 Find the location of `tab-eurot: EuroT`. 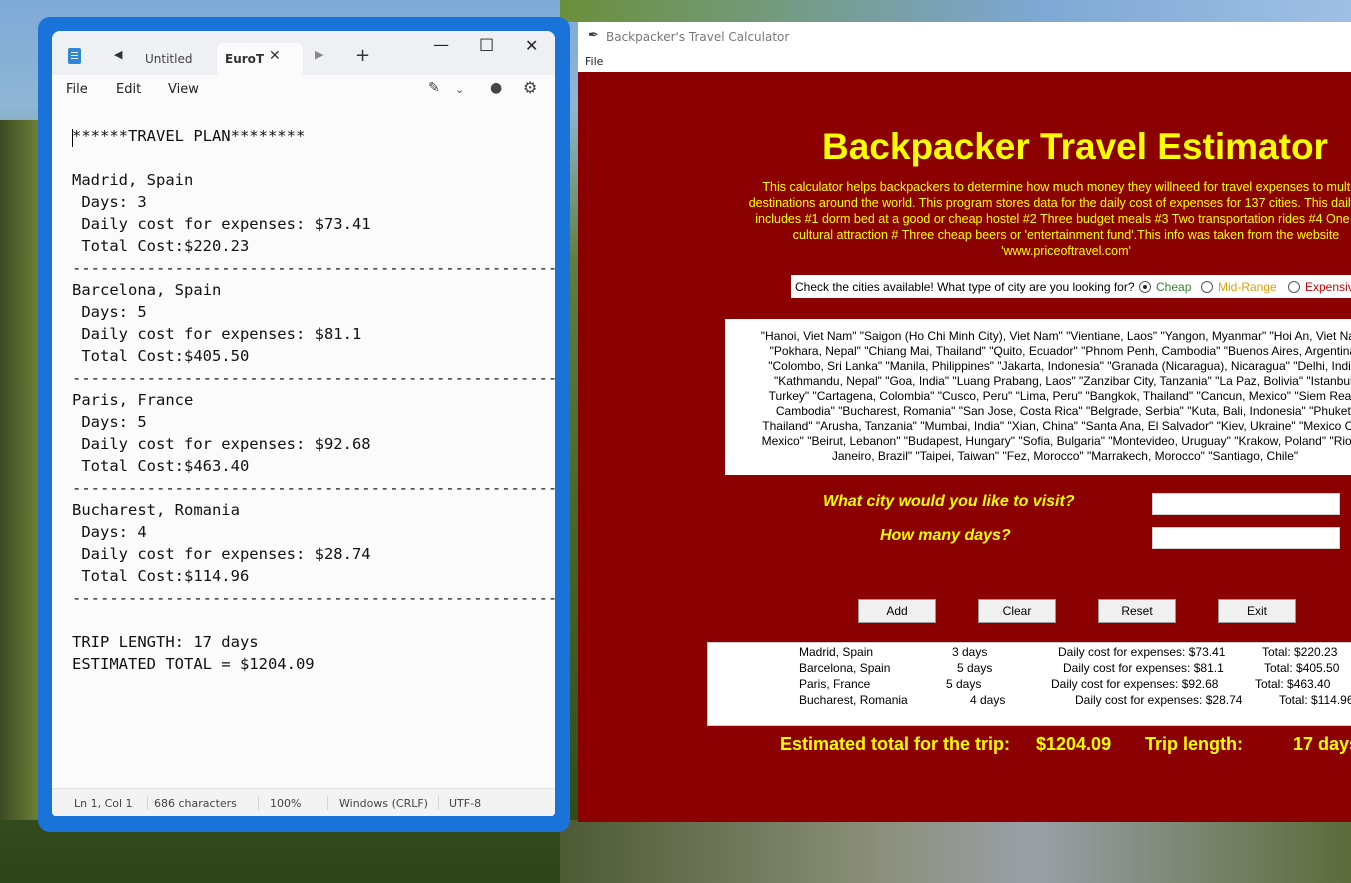

tab-eurot: EuroT is located at coordinates (260, 59).